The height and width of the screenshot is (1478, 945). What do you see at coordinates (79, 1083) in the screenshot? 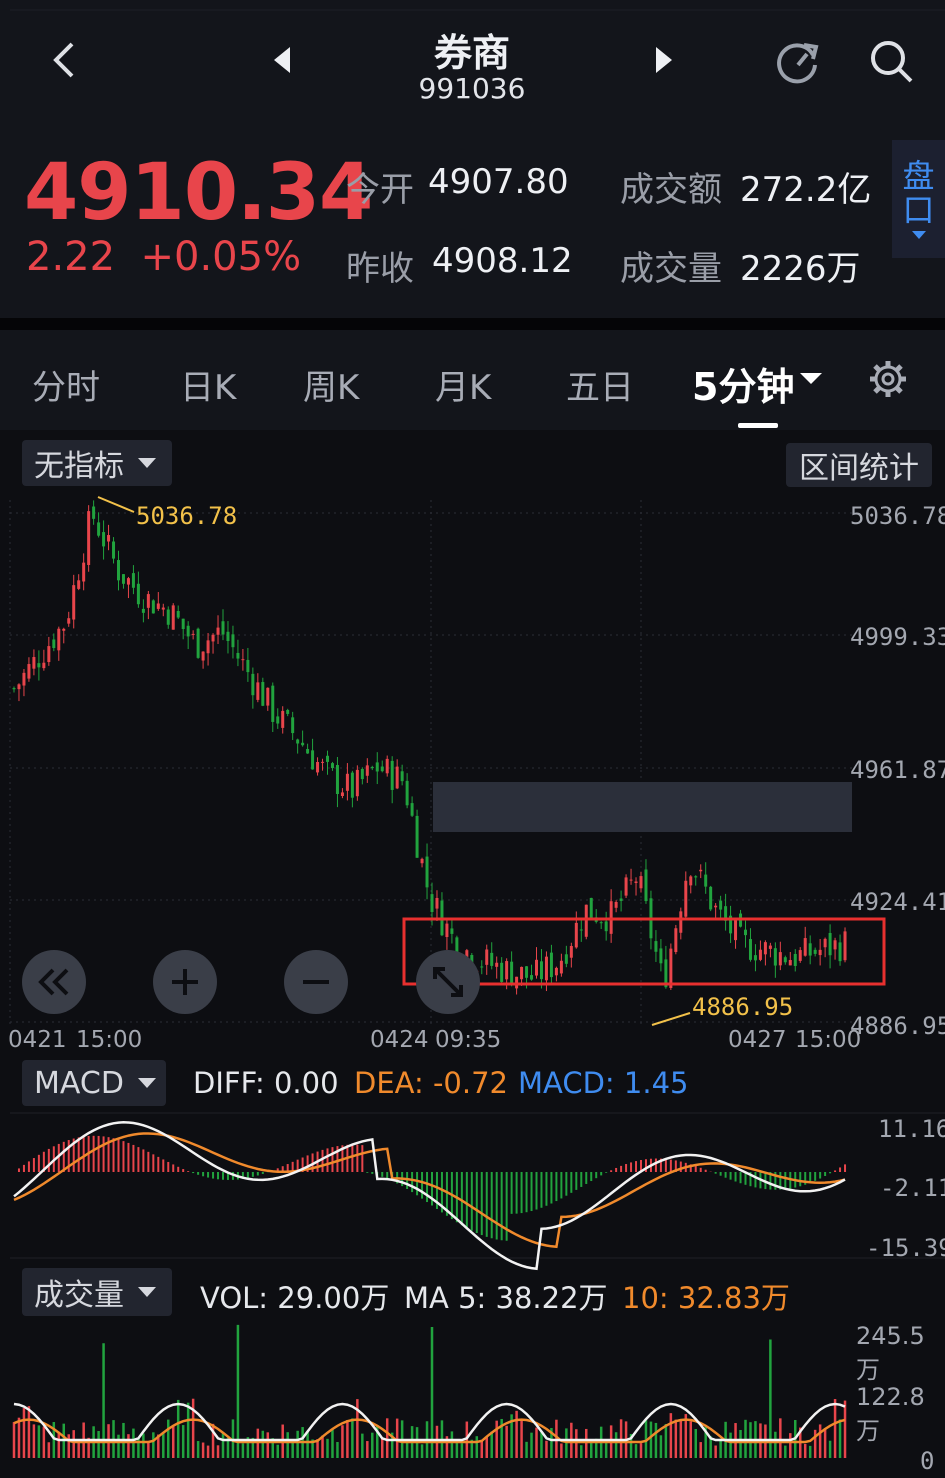
I see `macd-dropdown-label: MACD` at bounding box center [79, 1083].